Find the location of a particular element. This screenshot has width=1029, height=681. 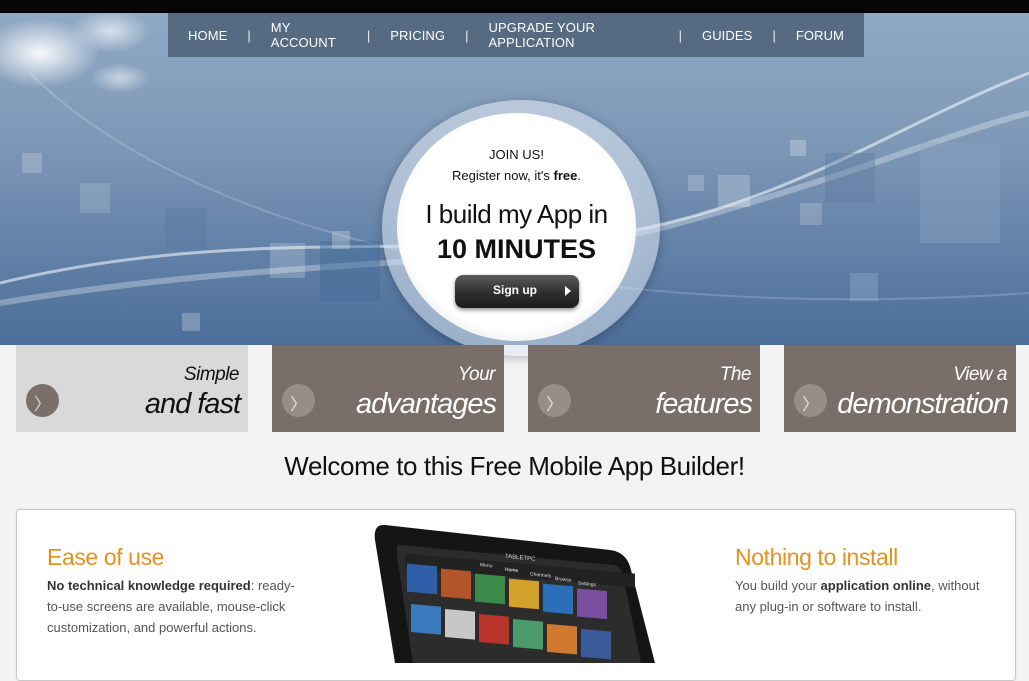

nav-forum: FORUM is located at coordinates (820, 35).